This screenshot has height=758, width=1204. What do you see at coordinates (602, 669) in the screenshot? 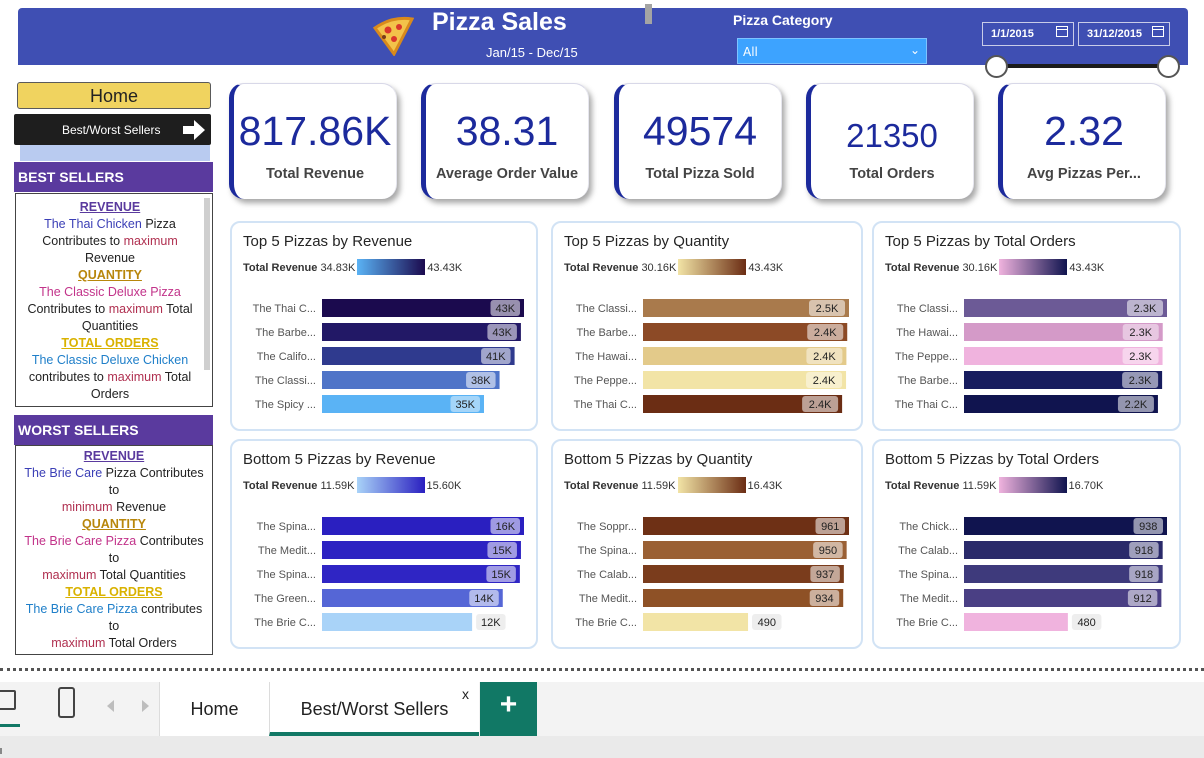
I see `page-divider` at bounding box center [602, 669].